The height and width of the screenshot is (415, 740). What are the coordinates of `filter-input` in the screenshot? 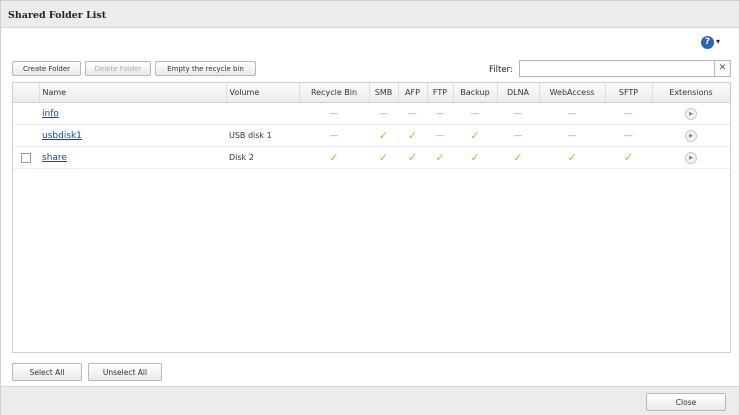 It's located at (617, 68).